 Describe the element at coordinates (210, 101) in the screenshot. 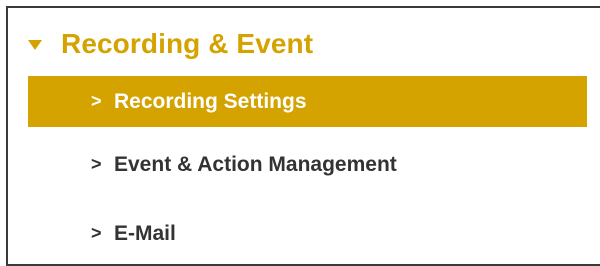

I see `menu-item-label: Recording Settings` at that location.